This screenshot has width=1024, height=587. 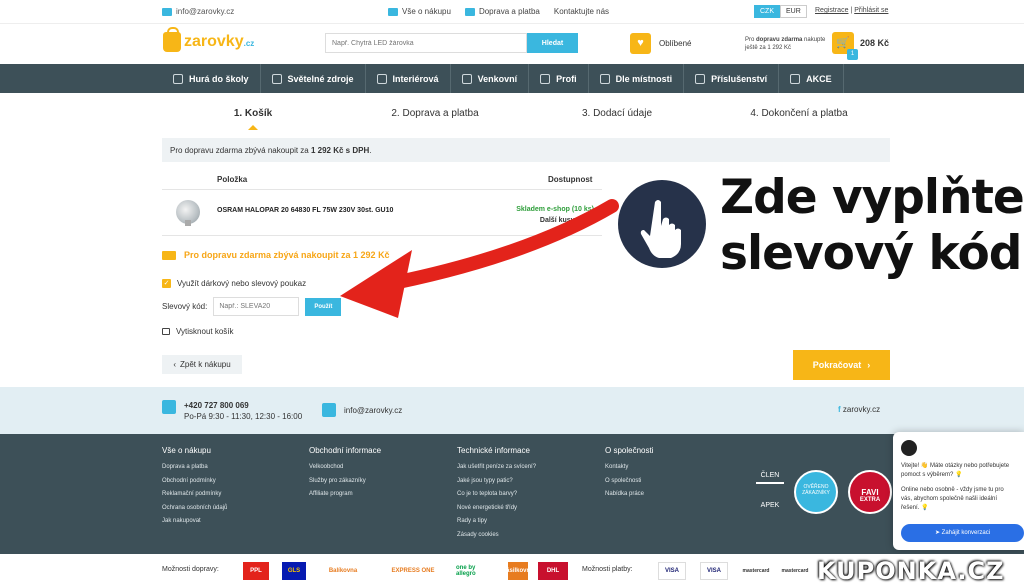 What do you see at coordinates (962, 533) in the screenshot?
I see `start-chat-button: ➤ Zahájit konverzaci` at bounding box center [962, 533].